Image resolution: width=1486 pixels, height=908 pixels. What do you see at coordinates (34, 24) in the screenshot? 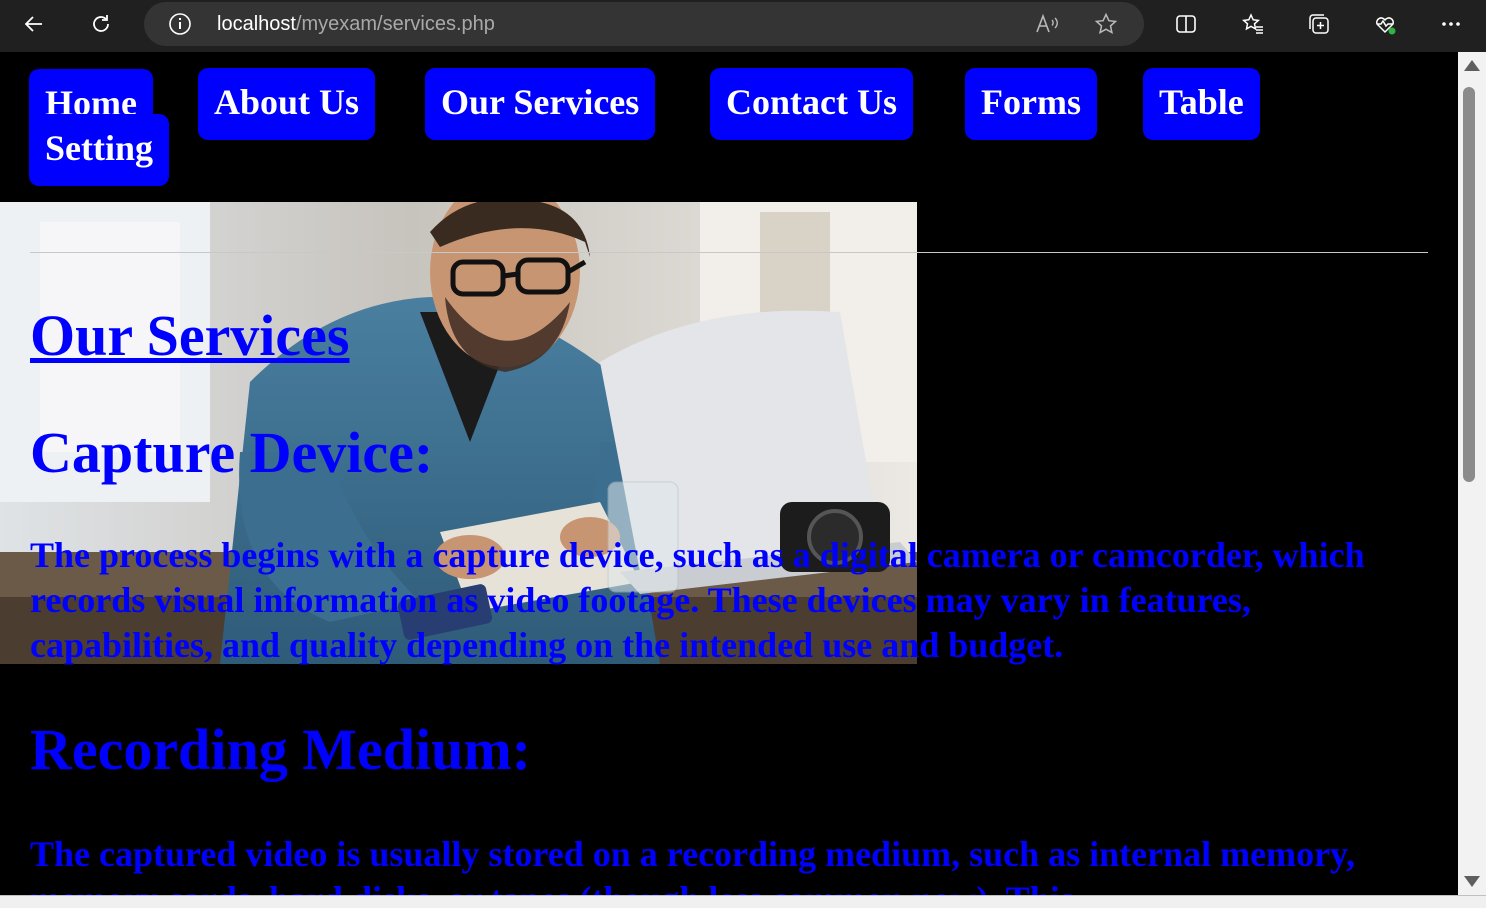
I see `back-arrow-icon` at bounding box center [34, 24].